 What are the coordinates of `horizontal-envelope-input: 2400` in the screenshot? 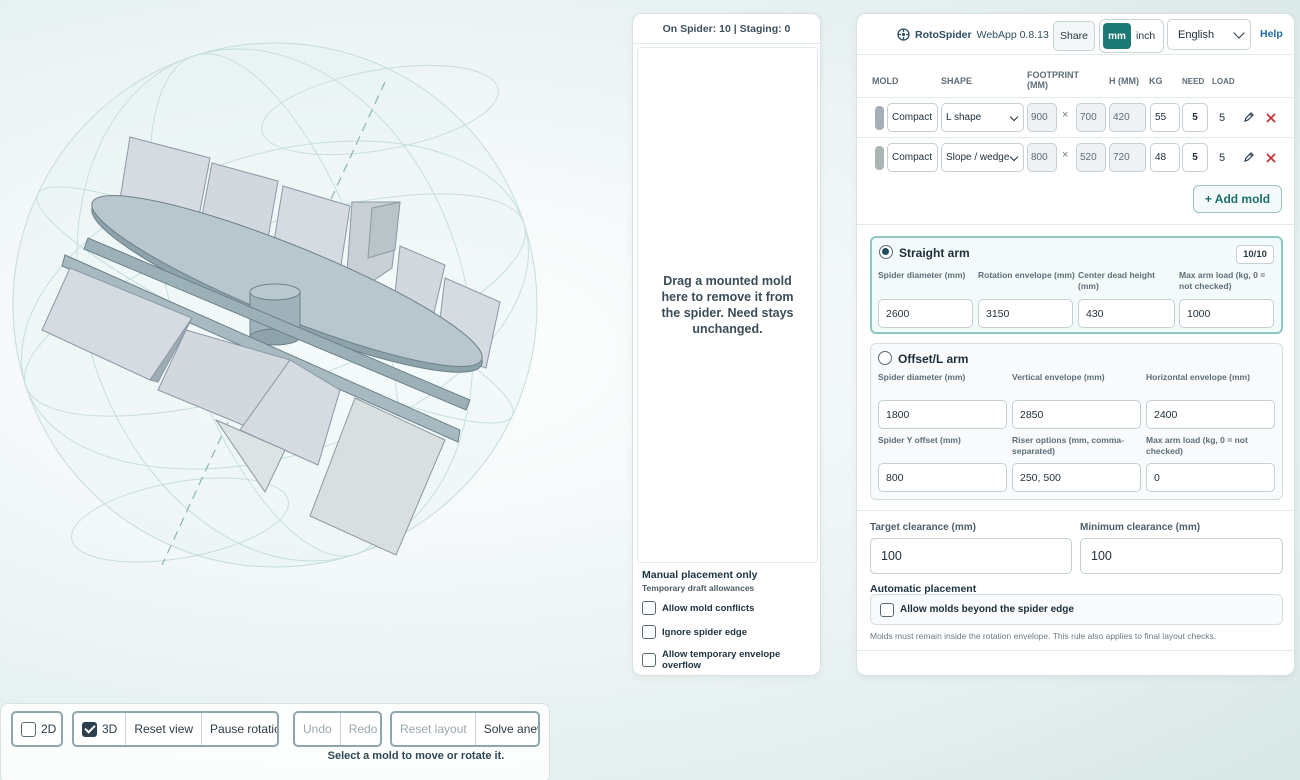 It's located at (1210, 414).